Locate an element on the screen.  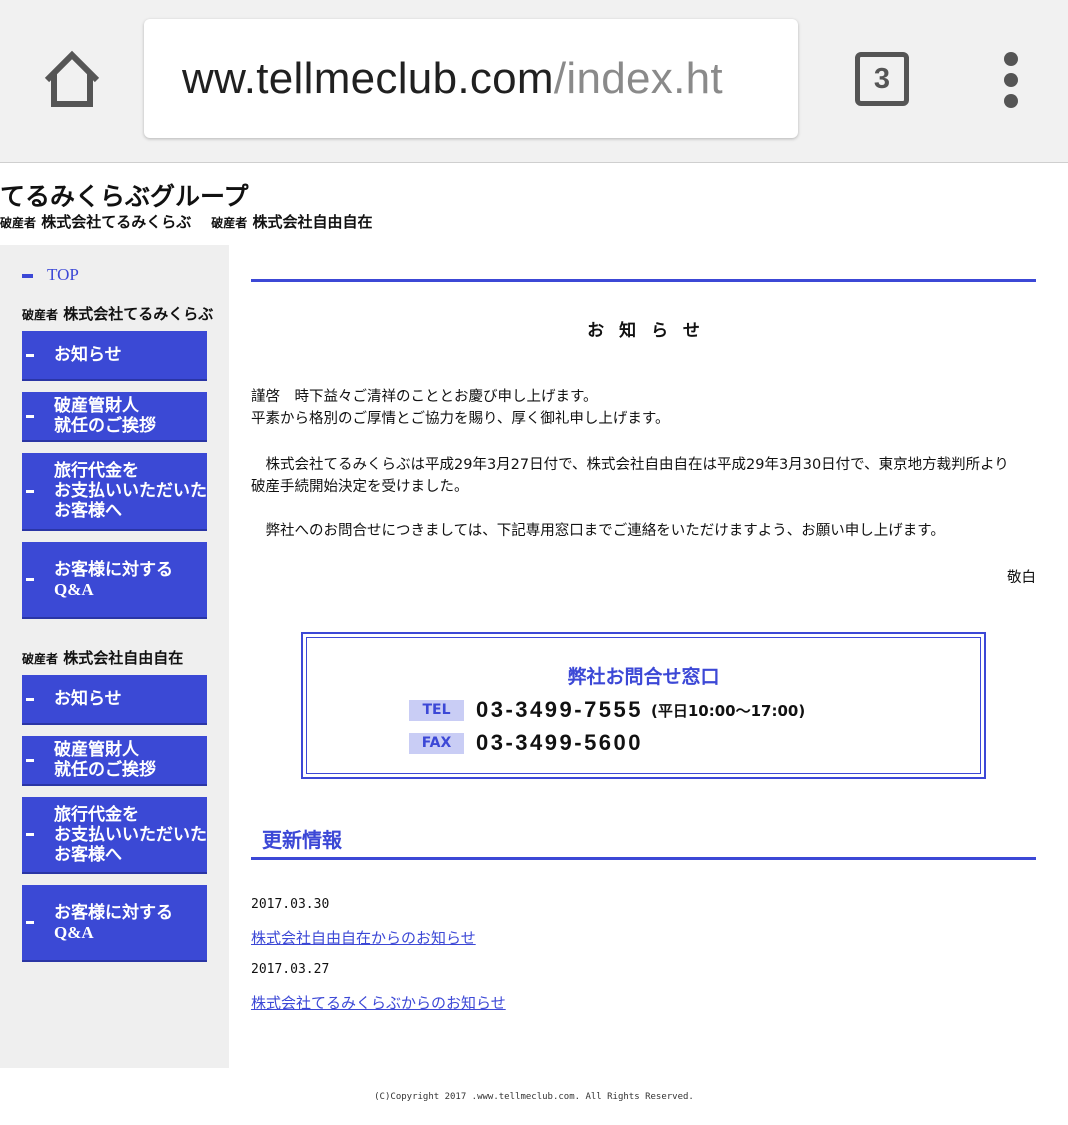
notice-title: お知らせ is located at coordinates (651, 331).